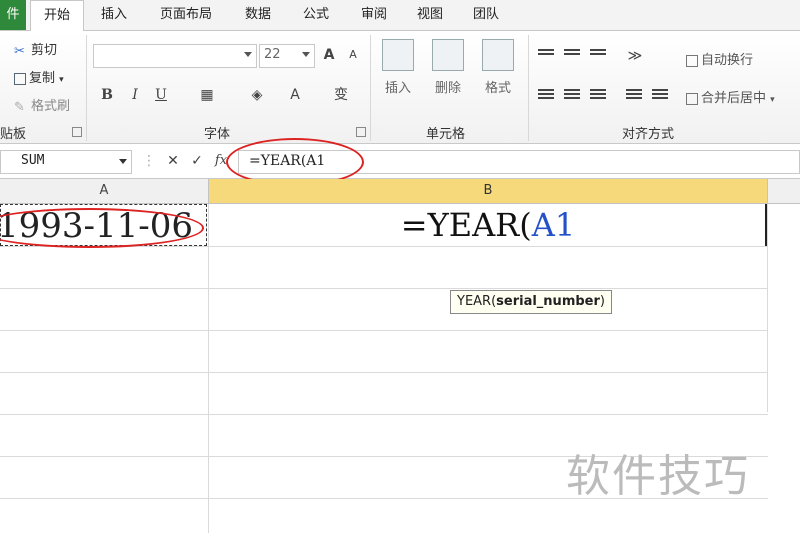 Image resolution: width=800 pixels, height=533 pixels. What do you see at coordinates (13, 134) in the screenshot?
I see `clipboard-group-label: 贴板` at bounding box center [13, 134].